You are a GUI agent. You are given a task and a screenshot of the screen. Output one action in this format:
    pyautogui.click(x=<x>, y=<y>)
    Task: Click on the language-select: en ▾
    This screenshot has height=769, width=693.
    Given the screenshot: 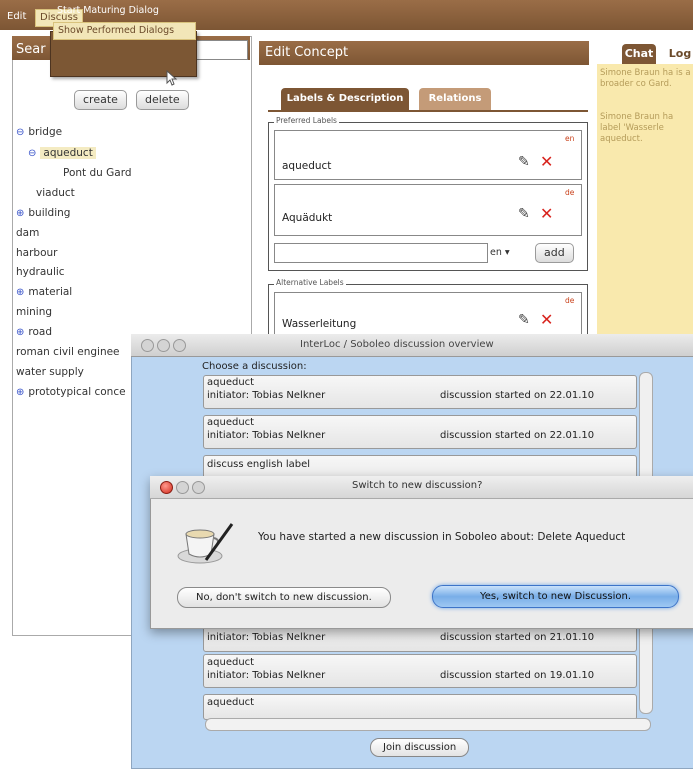 What is the action you would take?
    pyautogui.click(x=510, y=252)
    